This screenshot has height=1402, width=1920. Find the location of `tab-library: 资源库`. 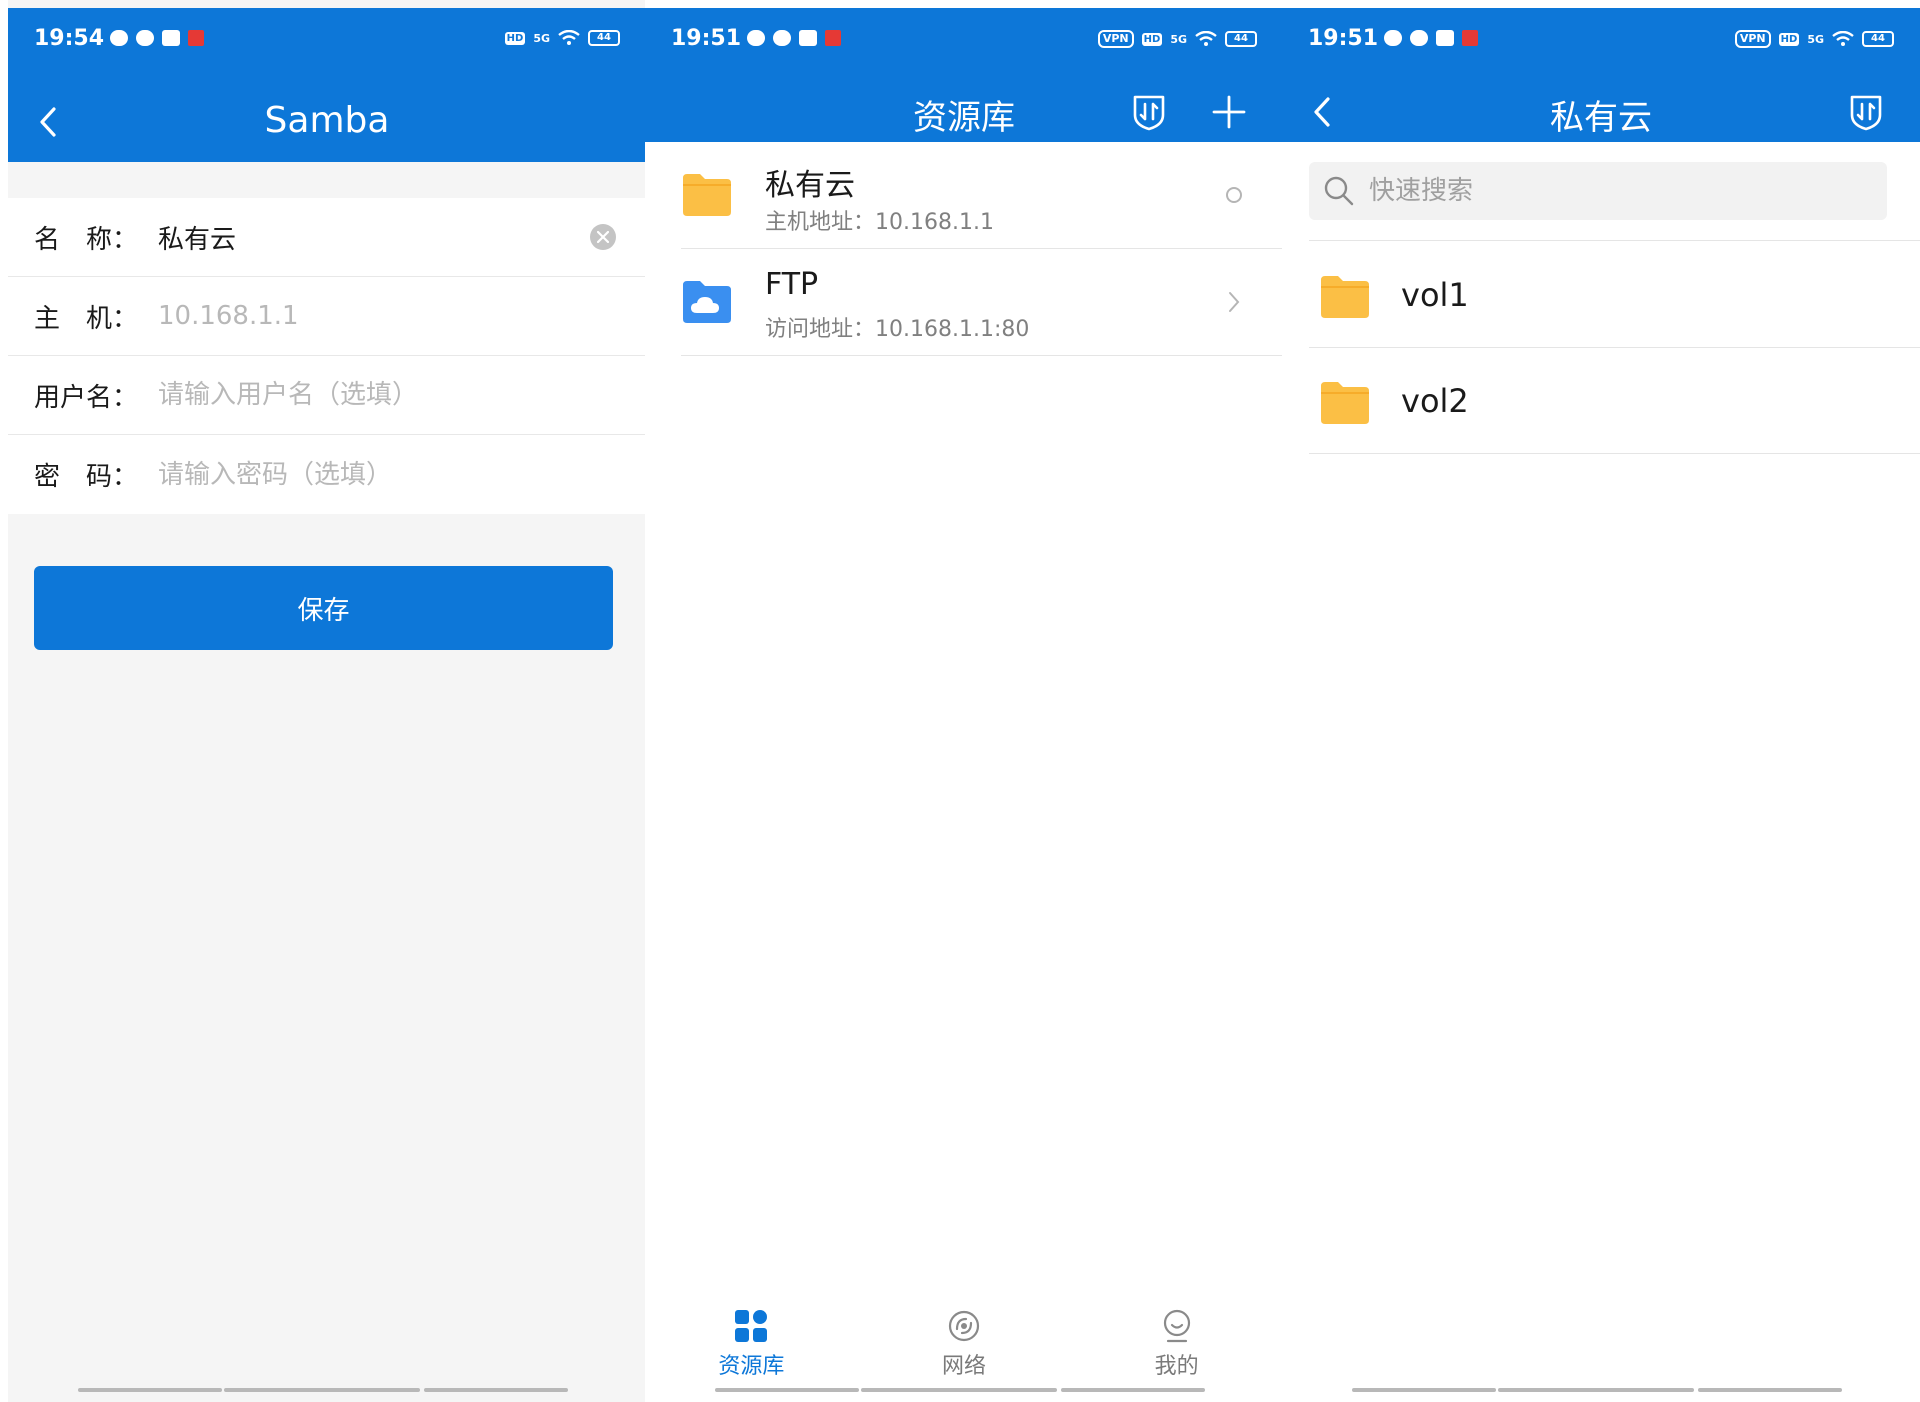

tab-library: 资源库 is located at coordinates (751, 1348).